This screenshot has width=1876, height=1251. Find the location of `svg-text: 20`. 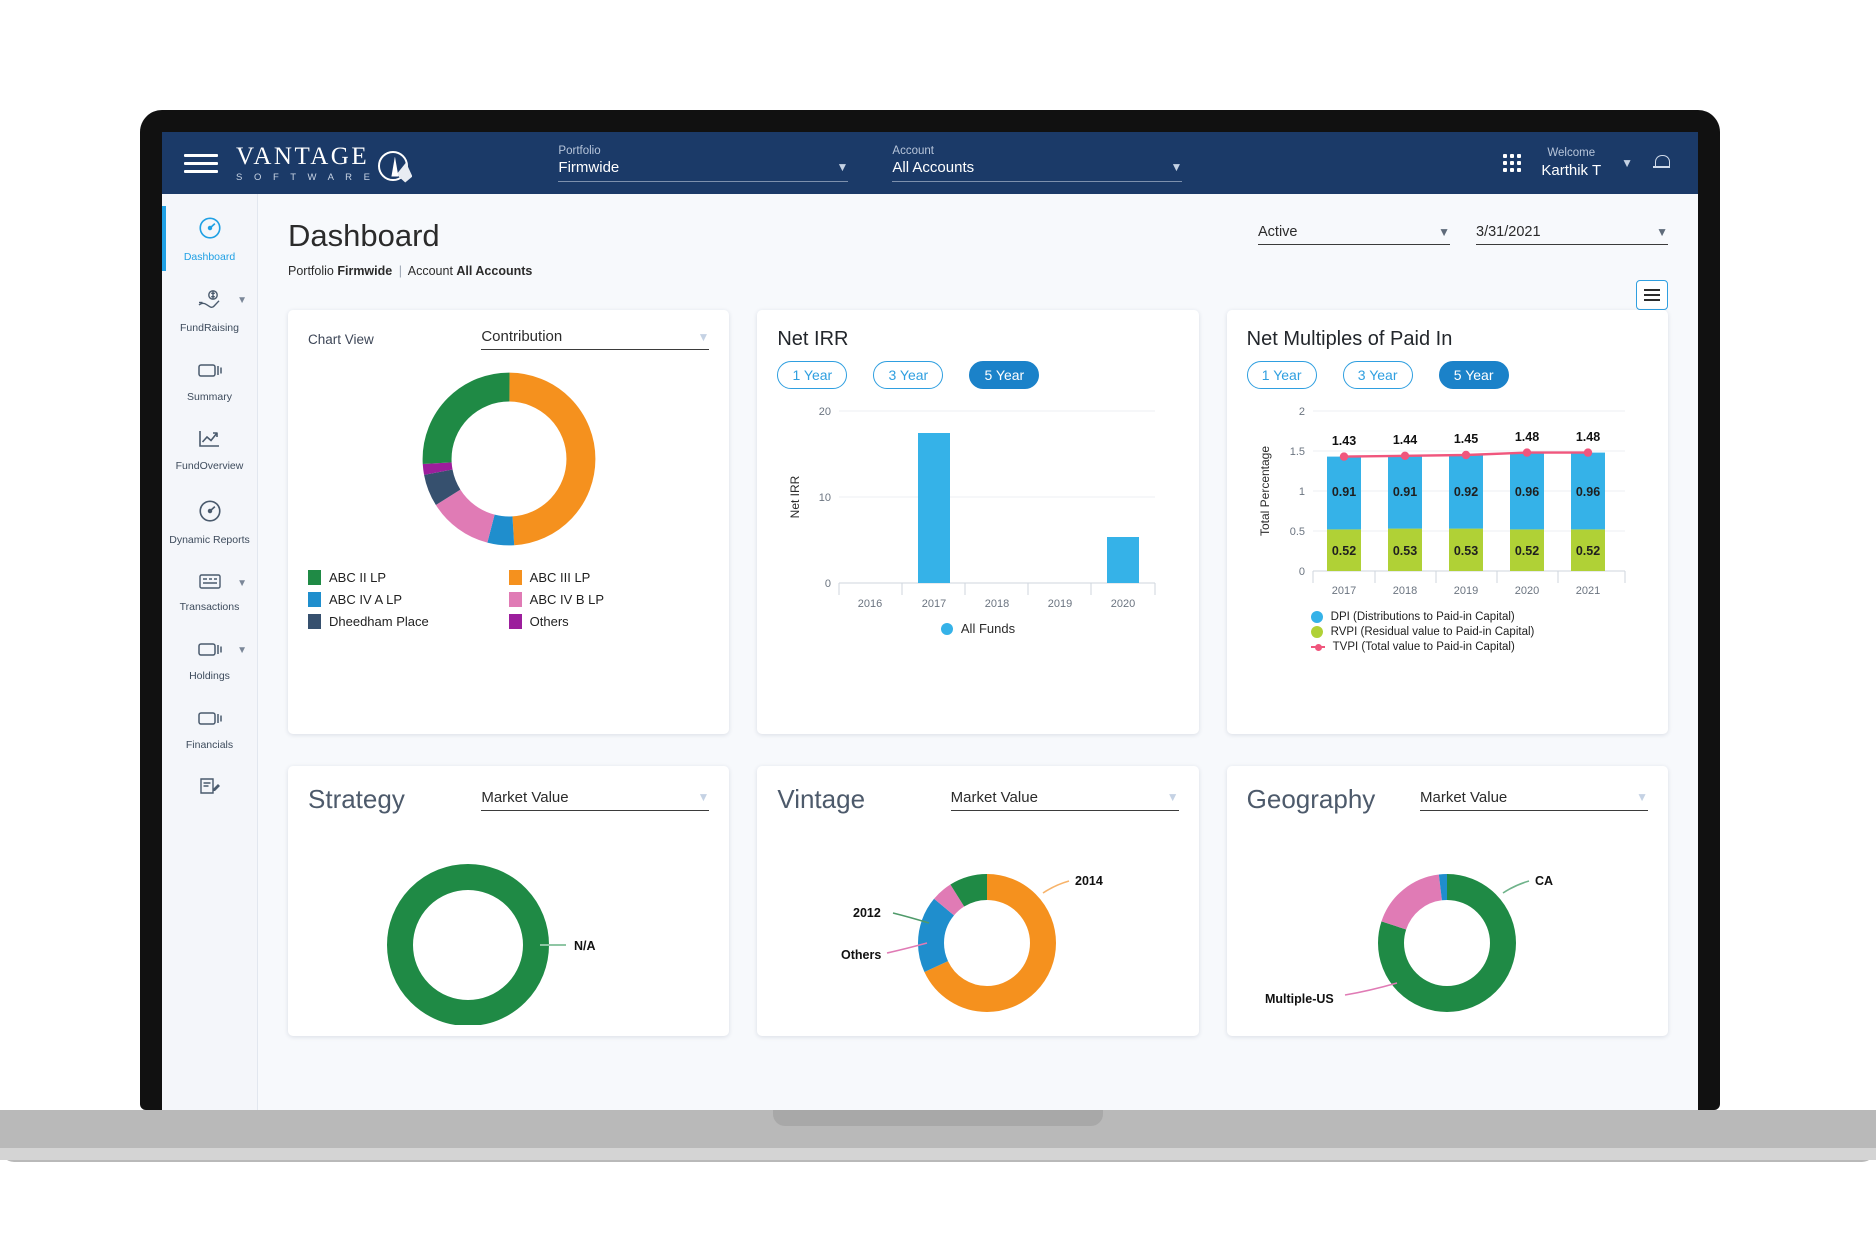

svg-text: 20 is located at coordinates (825, 412).